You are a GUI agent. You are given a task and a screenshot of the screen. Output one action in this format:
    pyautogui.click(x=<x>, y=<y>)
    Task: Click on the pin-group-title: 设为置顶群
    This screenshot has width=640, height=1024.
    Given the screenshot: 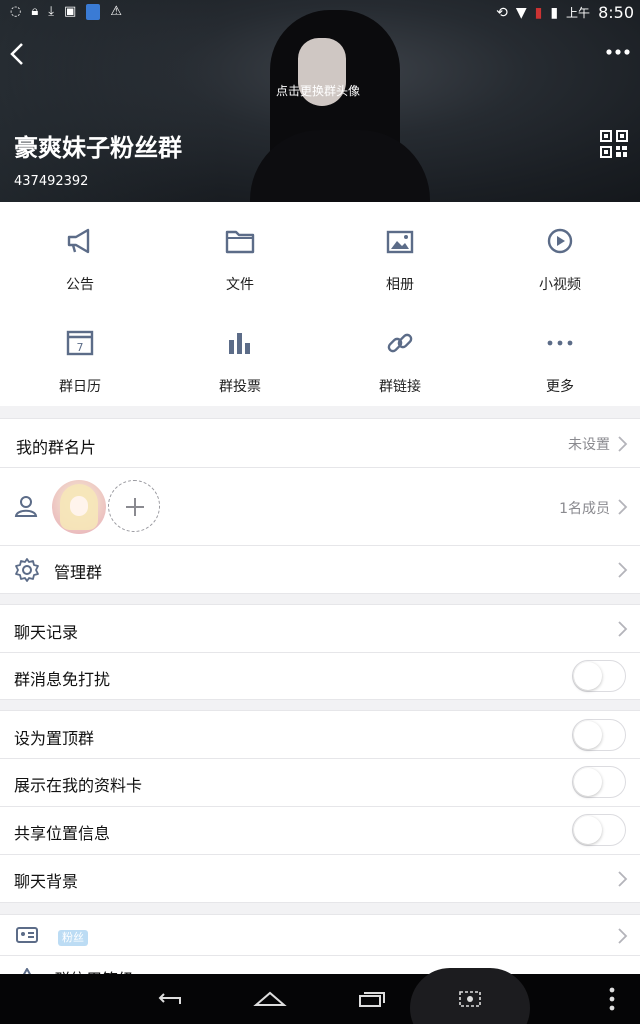 What is the action you would take?
    pyautogui.click(x=54, y=738)
    